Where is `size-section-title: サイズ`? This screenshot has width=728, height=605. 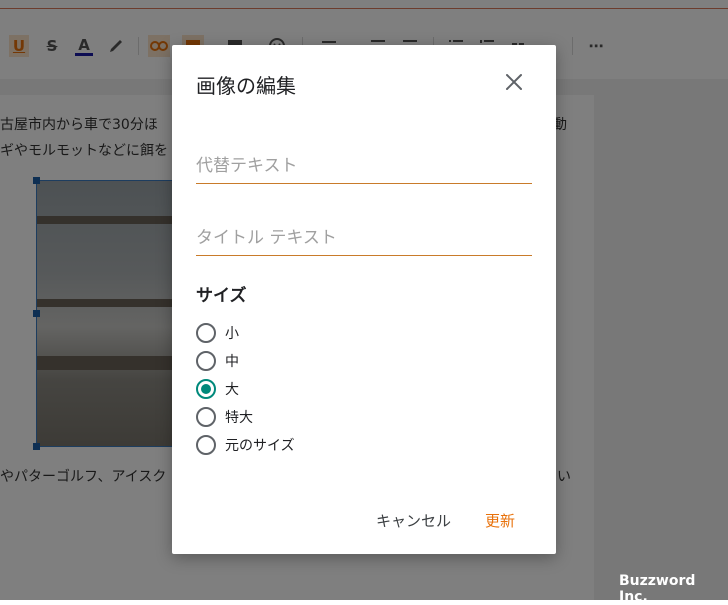
size-section-title: サイズ is located at coordinates (221, 296).